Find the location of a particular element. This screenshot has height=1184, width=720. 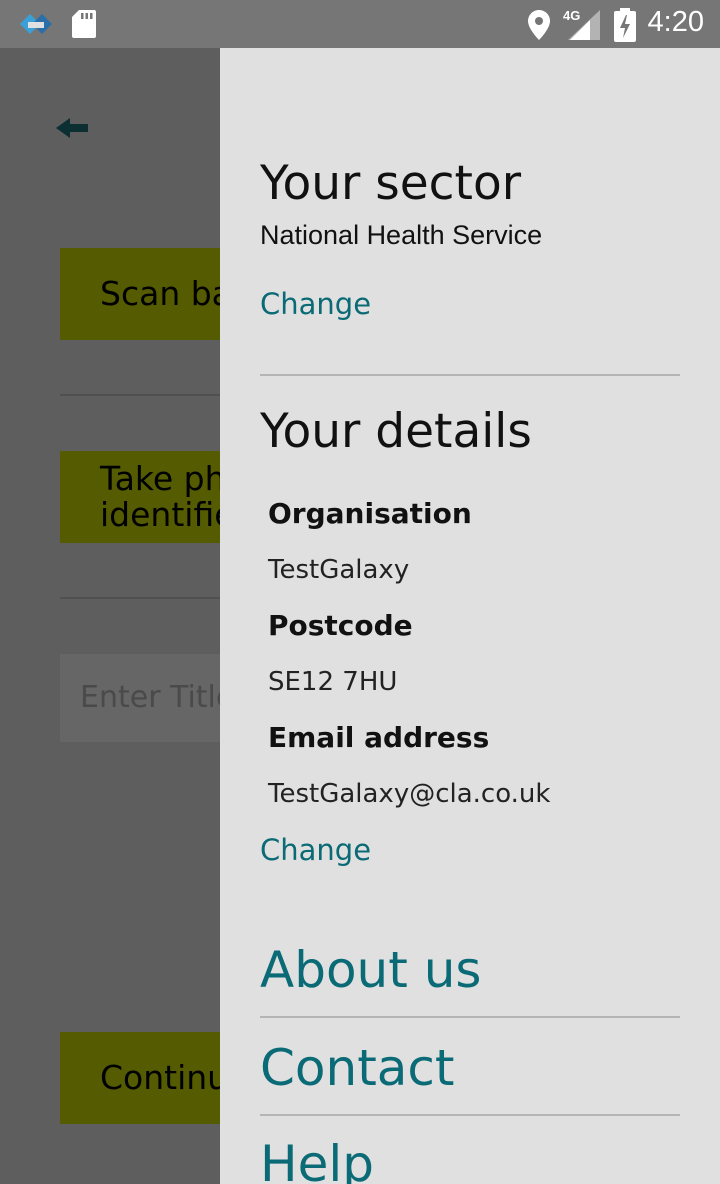

organisation-label: Organisation is located at coordinates (370, 513).